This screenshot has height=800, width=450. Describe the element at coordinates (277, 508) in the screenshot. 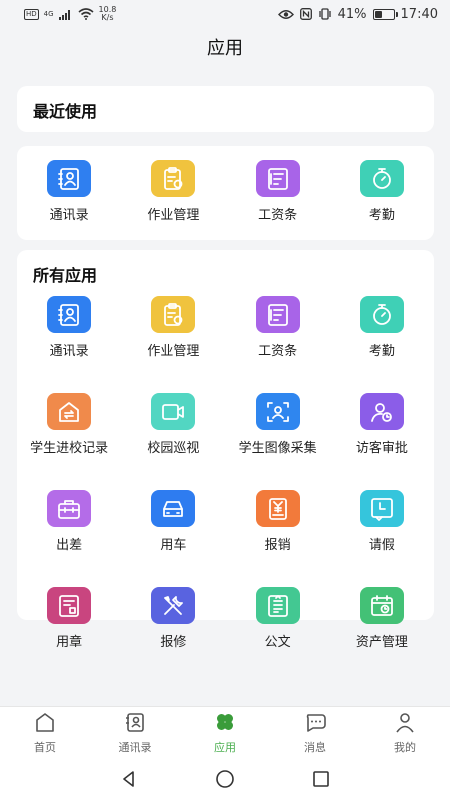

I see `reimburse-icon` at that location.